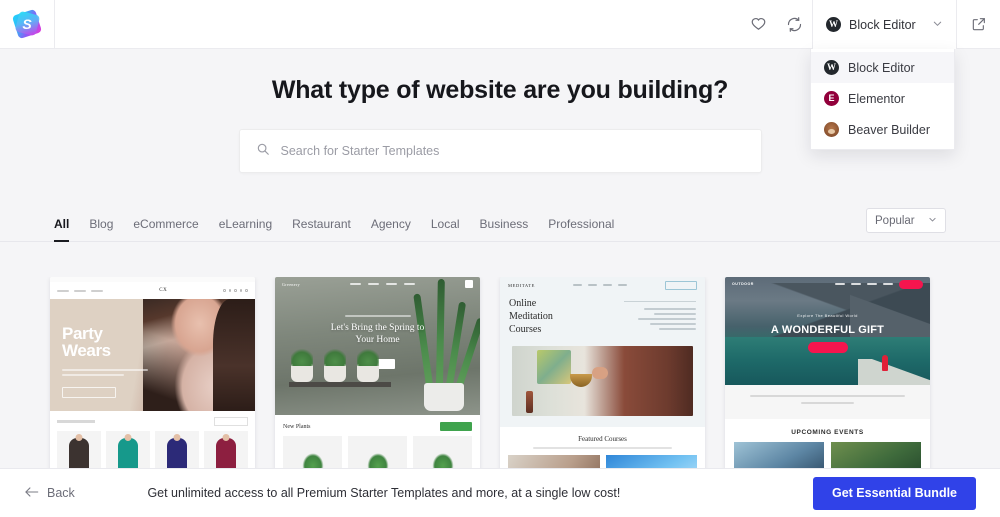  I want to click on header-spacer, so click(397, 24).